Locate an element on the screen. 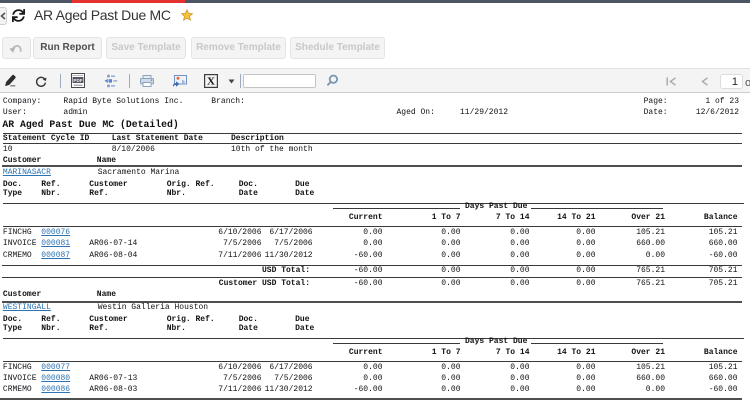  svg-text: X is located at coordinates (211, 82).